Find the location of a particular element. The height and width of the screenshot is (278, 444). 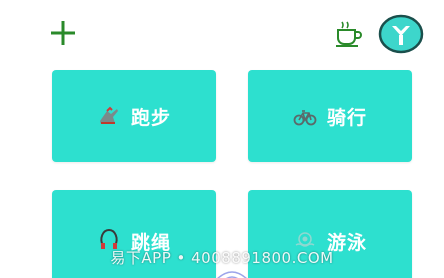

running-shoe-icon is located at coordinates (108, 115).